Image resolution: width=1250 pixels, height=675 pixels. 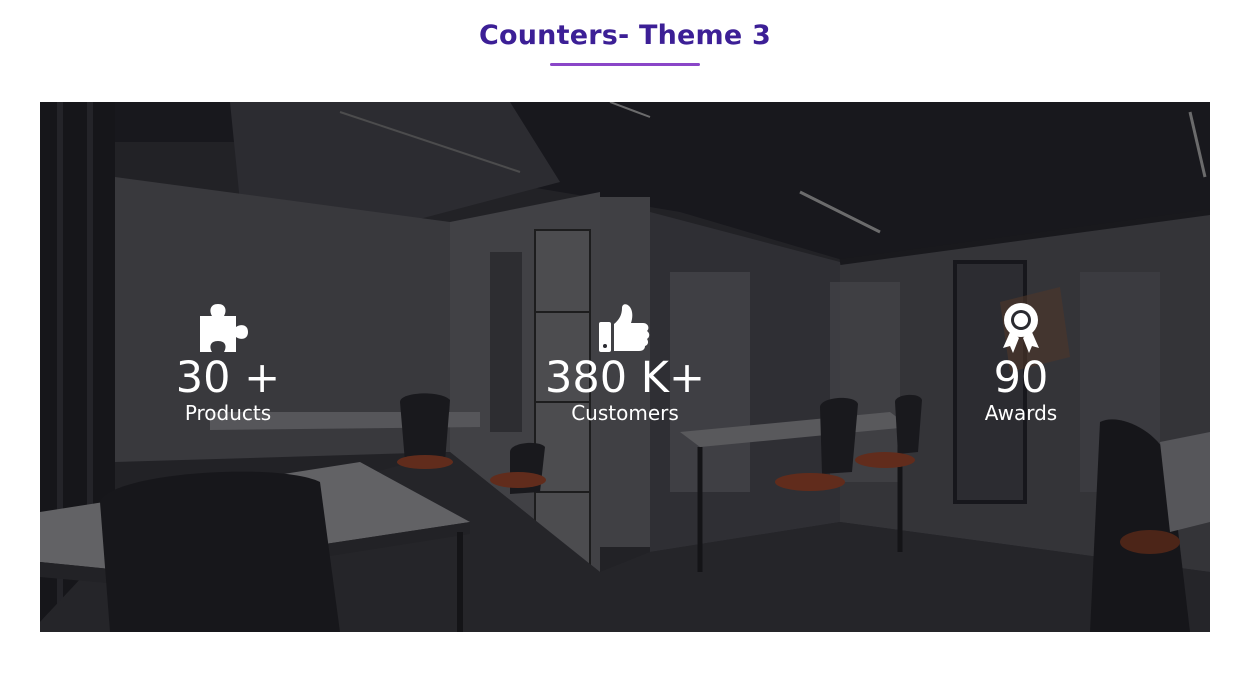 I want to click on counter-products: 30 + Products, so click(x=228, y=363).